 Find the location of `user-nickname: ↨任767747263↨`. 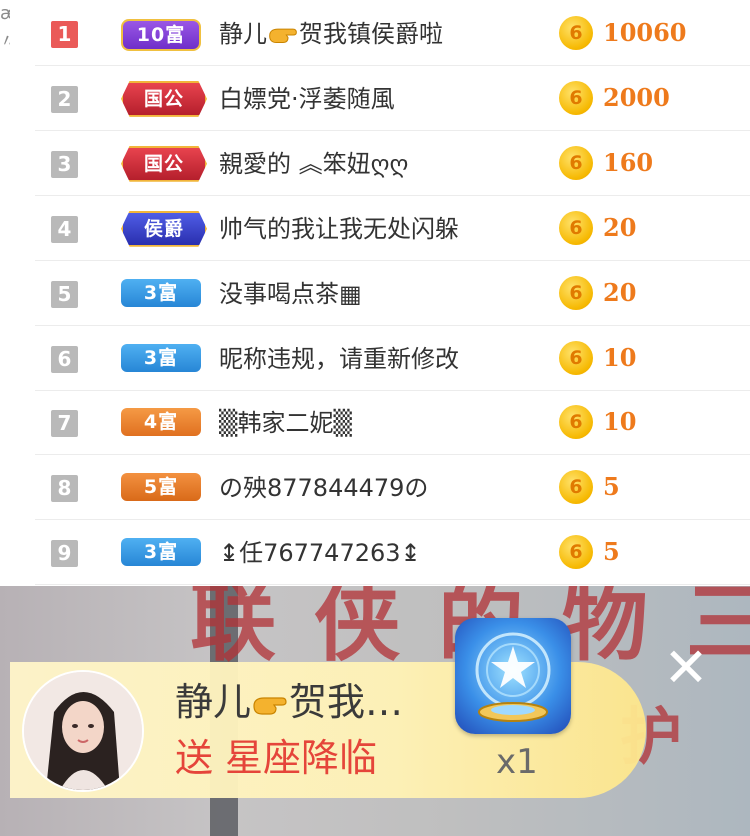

user-nickname: ↨任767747263↨ is located at coordinates (320, 553).